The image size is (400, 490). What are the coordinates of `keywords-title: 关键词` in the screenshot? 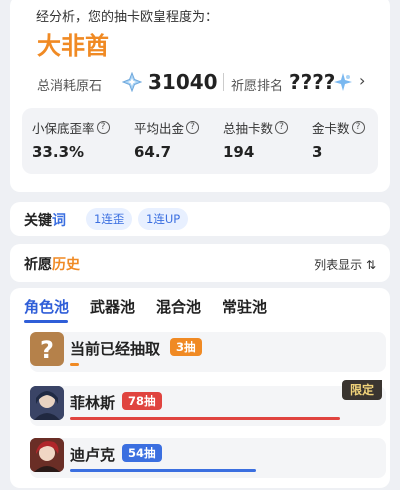 It's located at (45, 221).